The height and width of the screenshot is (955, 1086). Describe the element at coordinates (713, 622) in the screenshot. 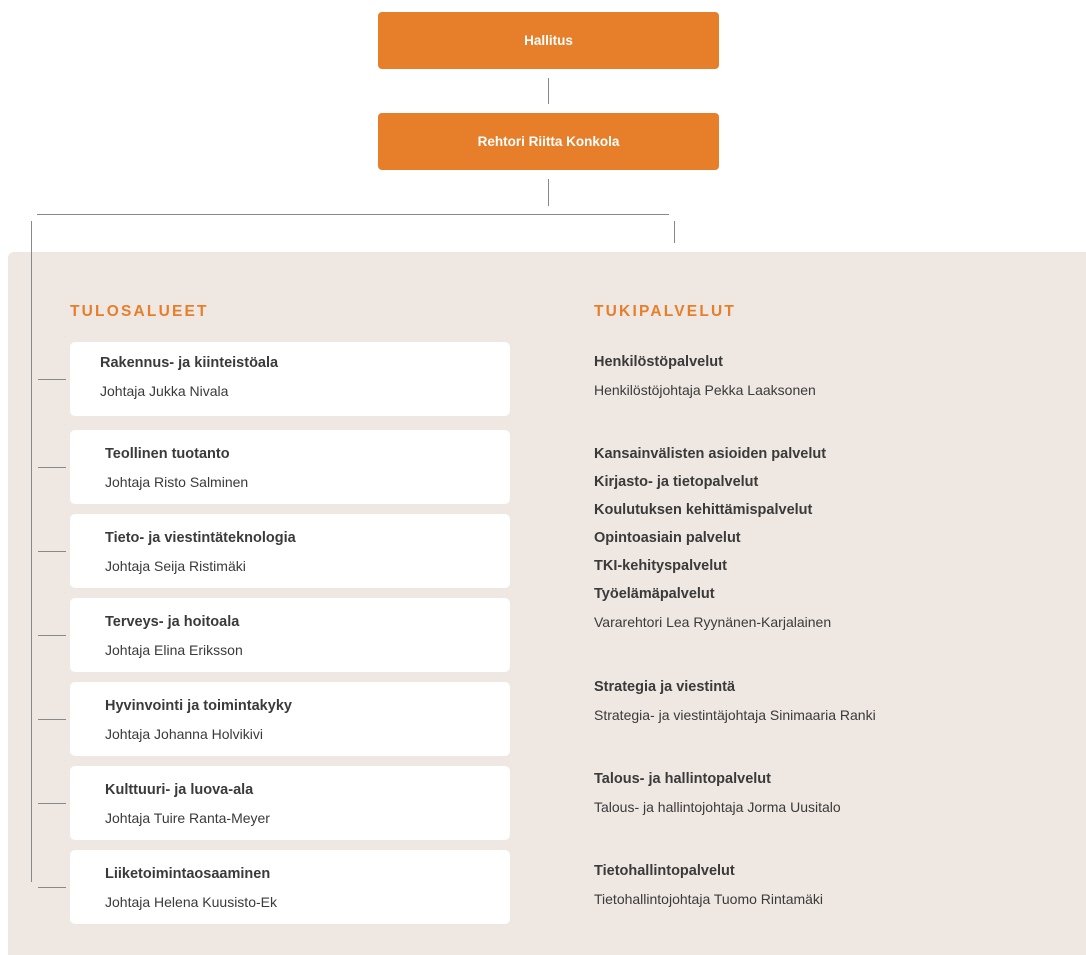

I see `service-head-vice-rector: Vararehtori Lea Ryynänen-Karjalainen` at that location.